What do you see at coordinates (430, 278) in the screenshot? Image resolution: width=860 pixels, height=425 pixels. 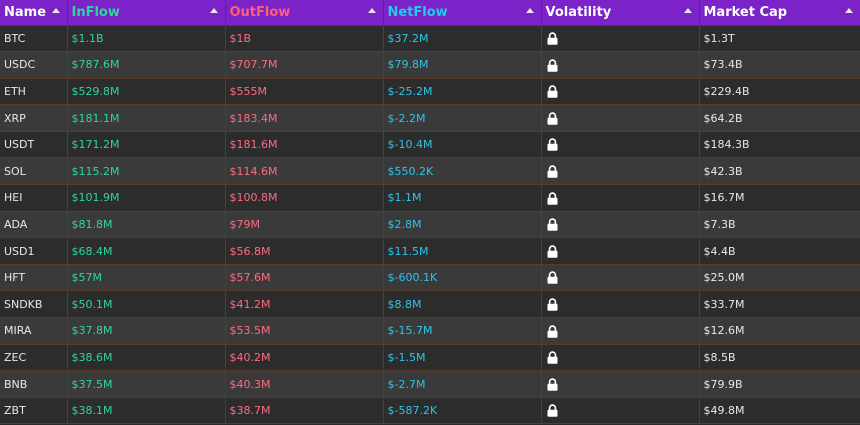 I see `table-row: HFT $57M $57.6M $-600.1K $25.0M` at bounding box center [430, 278].